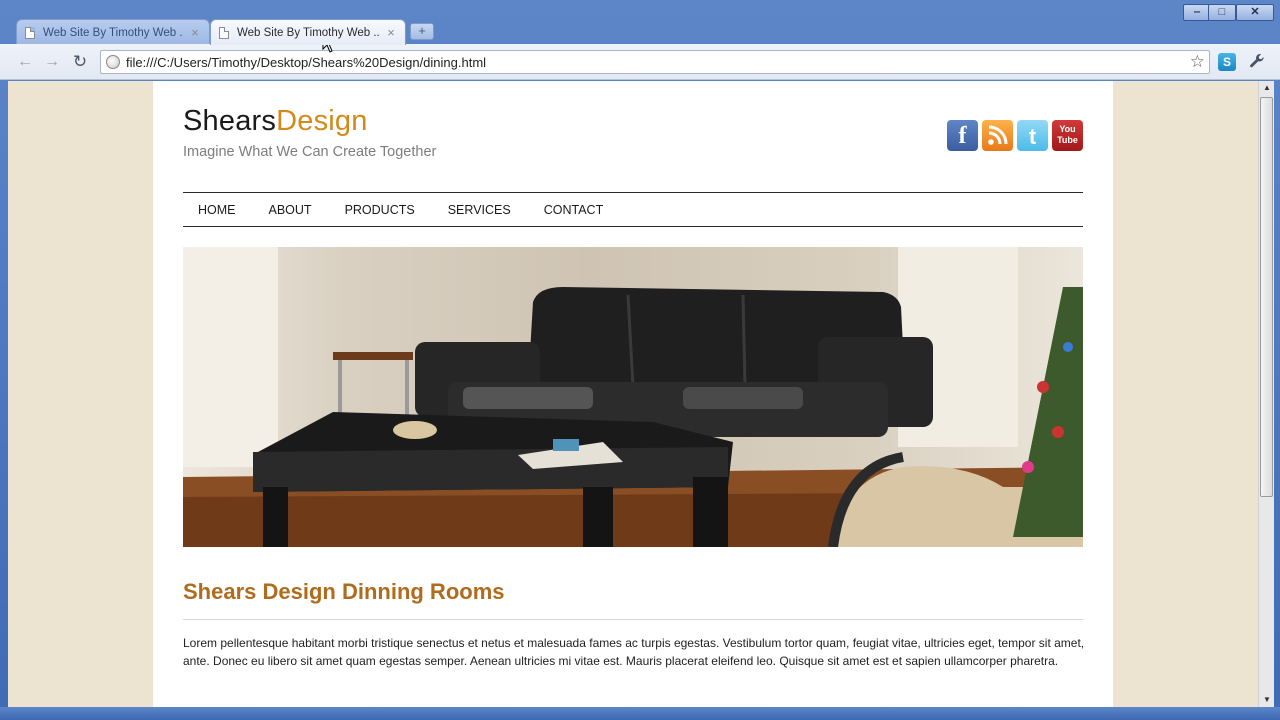 The image size is (1280, 720). I want to click on tab-inactive: Web Site By Timothy Web ... ×, so click(113, 32).